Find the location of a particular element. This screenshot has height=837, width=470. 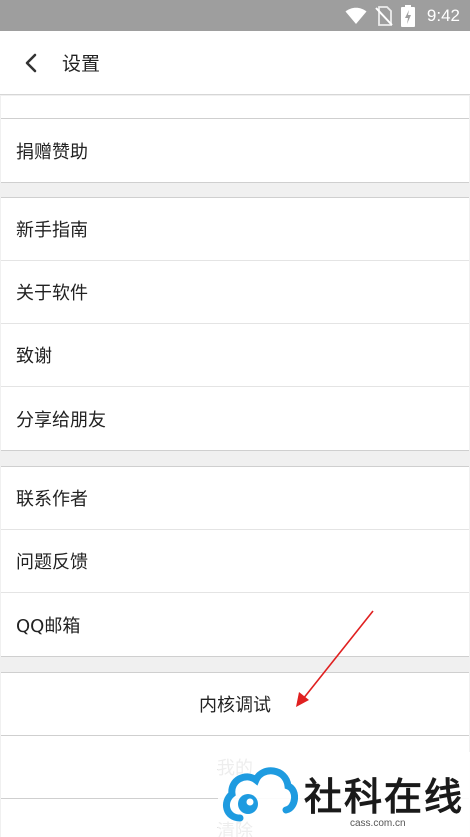

settings-item-donate: 捐赠赞助 is located at coordinates (235, 150).